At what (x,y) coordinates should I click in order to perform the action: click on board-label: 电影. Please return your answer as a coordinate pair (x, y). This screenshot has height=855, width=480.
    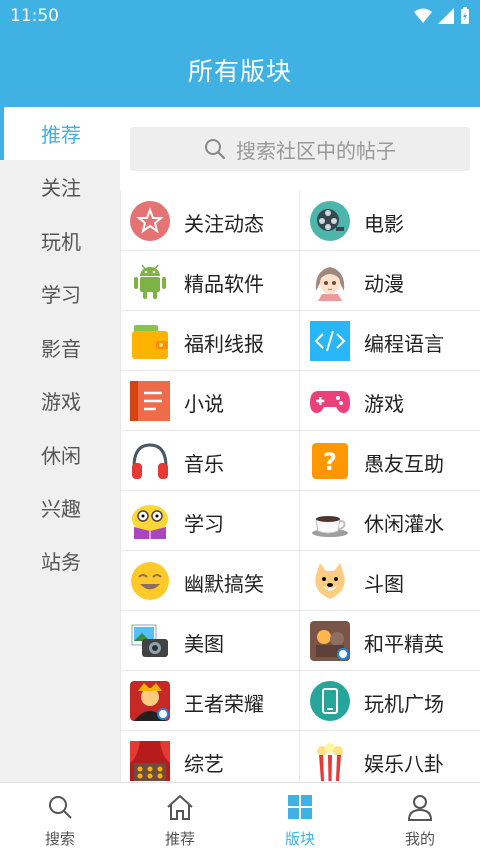
    Looking at the image, I should click on (384, 224).